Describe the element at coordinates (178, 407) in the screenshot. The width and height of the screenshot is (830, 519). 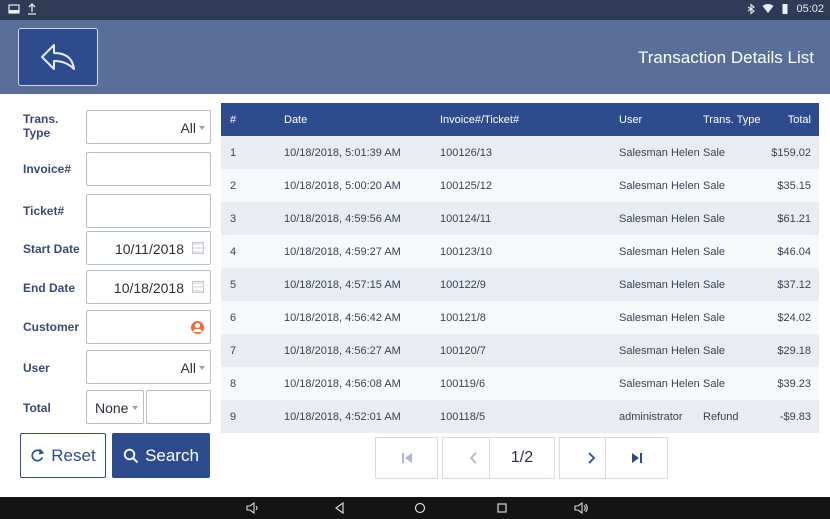
I see `total-amount-field` at that location.